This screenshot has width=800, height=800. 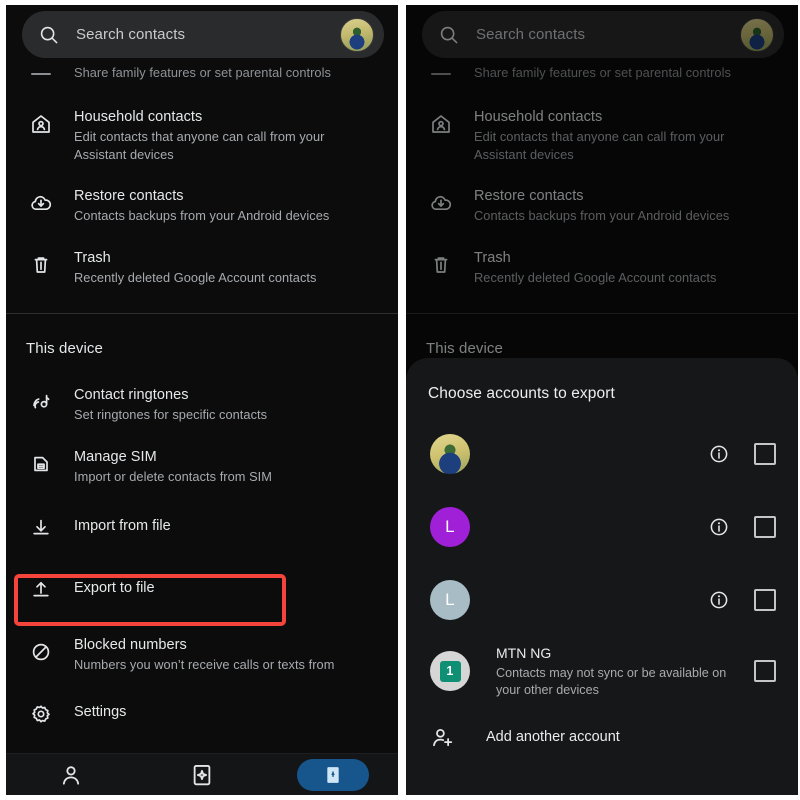 What do you see at coordinates (450, 599) in the screenshot?
I see `steel-avatar: L` at bounding box center [450, 599].